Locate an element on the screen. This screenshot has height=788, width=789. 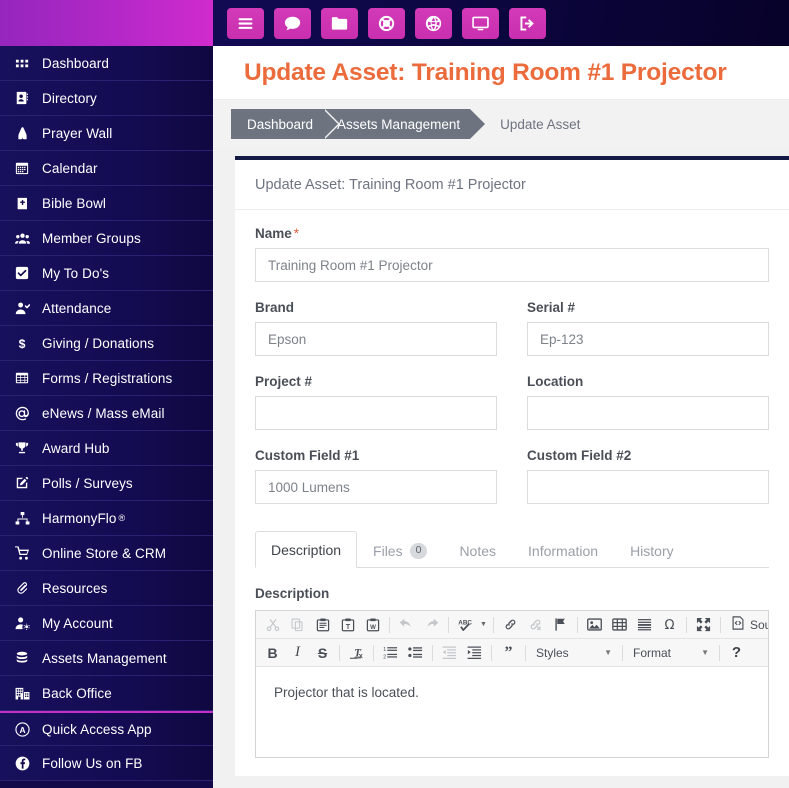
editor-italic-button: I is located at coordinates (297, 653).